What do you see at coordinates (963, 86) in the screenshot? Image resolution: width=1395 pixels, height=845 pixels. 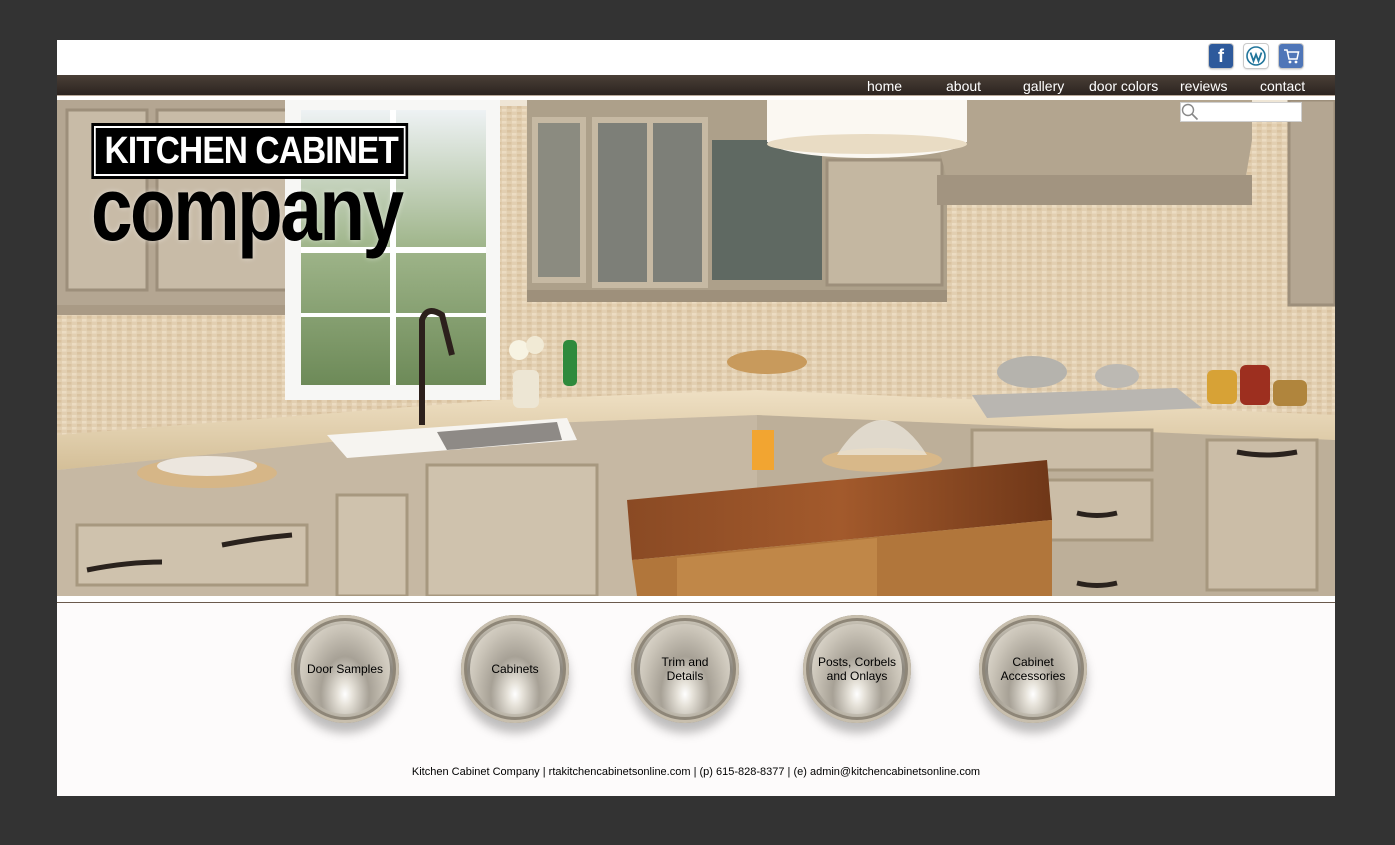 I see `nav-about: about` at bounding box center [963, 86].